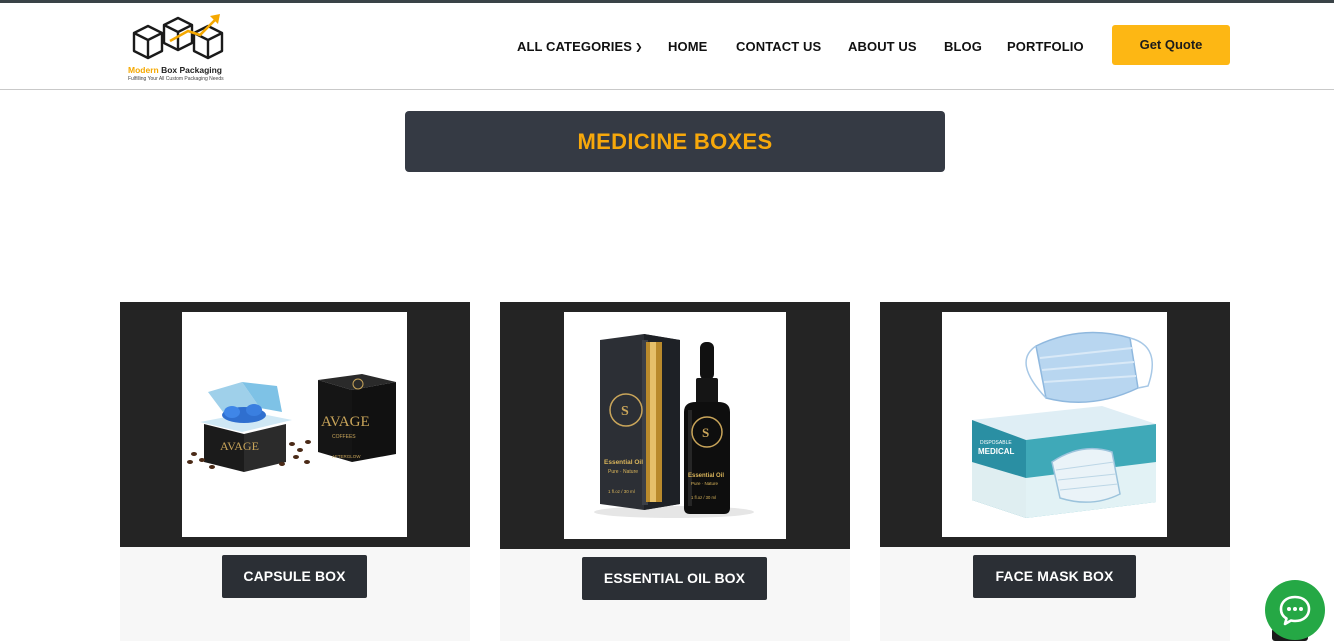 The width and height of the screenshot is (1334, 641). Describe the element at coordinates (1171, 45) in the screenshot. I see `get-quote-button: Get Quote` at that location.